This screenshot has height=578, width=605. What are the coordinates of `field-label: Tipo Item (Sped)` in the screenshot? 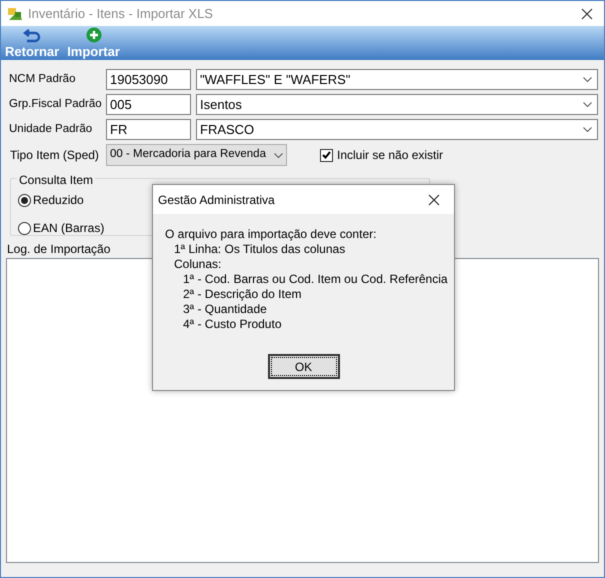 It's located at (54, 155).